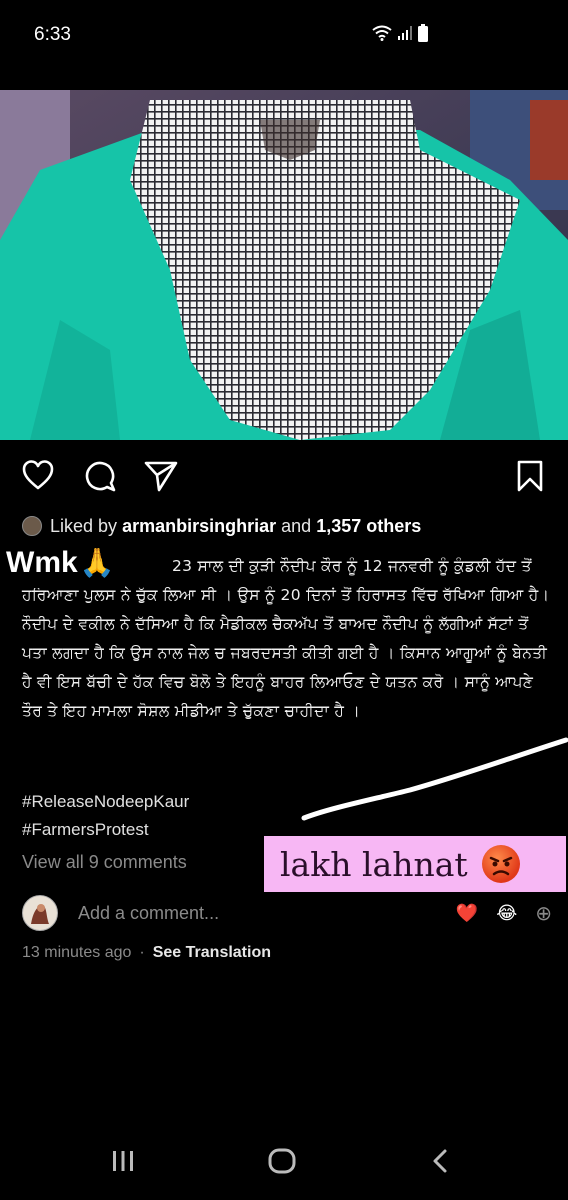 The height and width of the screenshot is (1200, 568). What do you see at coordinates (405, 33) in the screenshot?
I see `signal-icon` at bounding box center [405, 33].